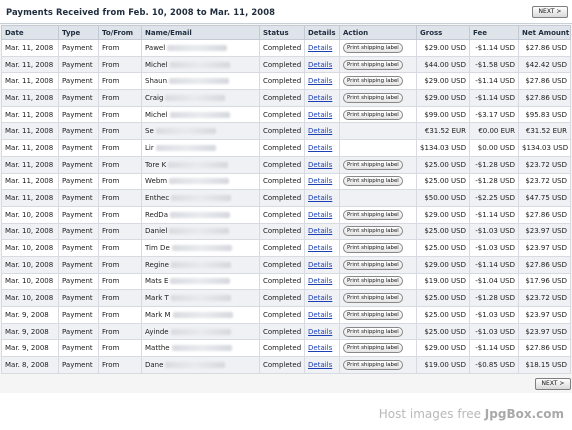  Describe the element at coordinates (30, 365) in the screenshot. I see `date-cell: Mar. 8, 2008` at that location.